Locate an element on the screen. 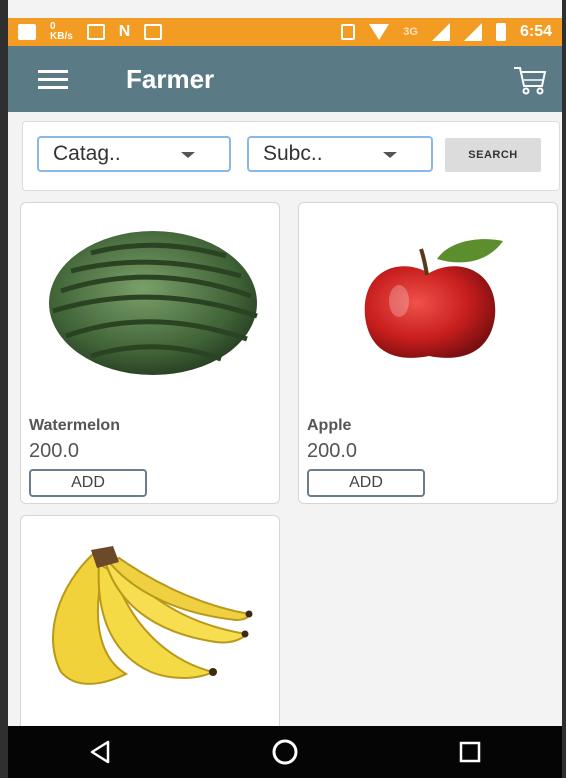  cart-icon is located at coordinates (530, 80).